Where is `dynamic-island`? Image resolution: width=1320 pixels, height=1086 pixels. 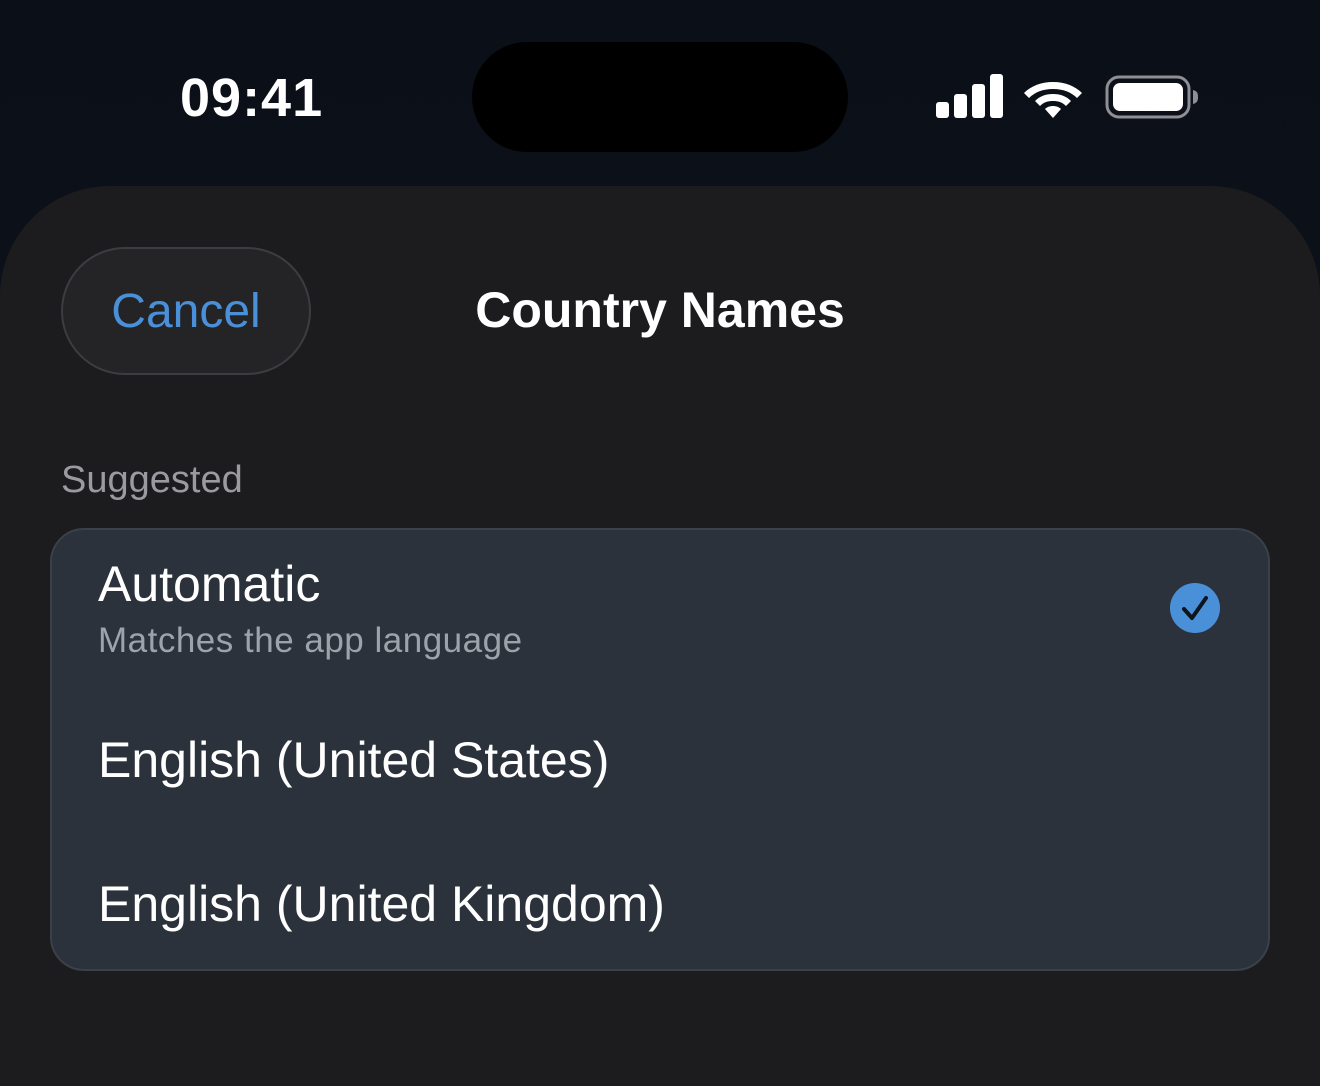
dynamic-island is located at coordinates (660, 97).